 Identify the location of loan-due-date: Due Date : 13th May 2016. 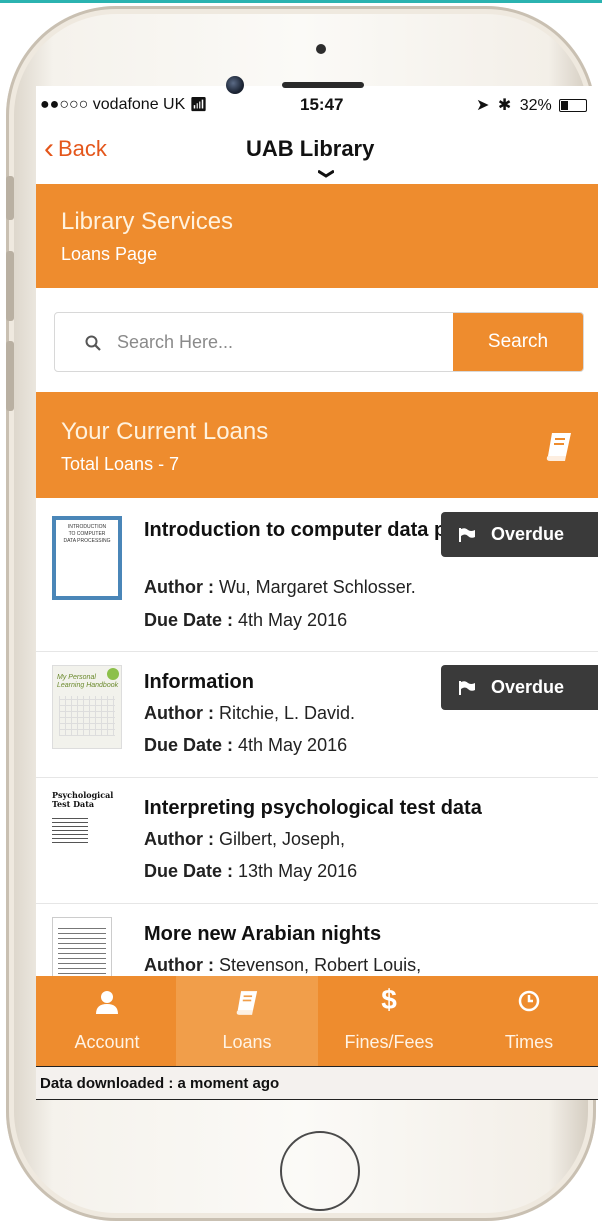
(251, 871).